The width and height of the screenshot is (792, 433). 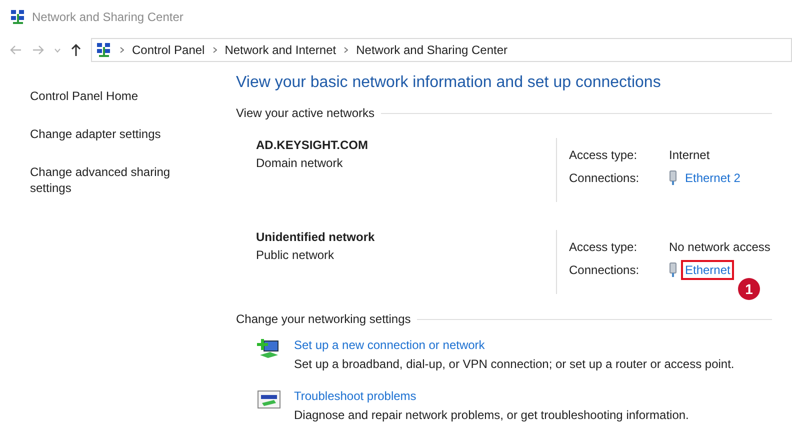 I want to click on back-icon, so click(x=16, y=50).